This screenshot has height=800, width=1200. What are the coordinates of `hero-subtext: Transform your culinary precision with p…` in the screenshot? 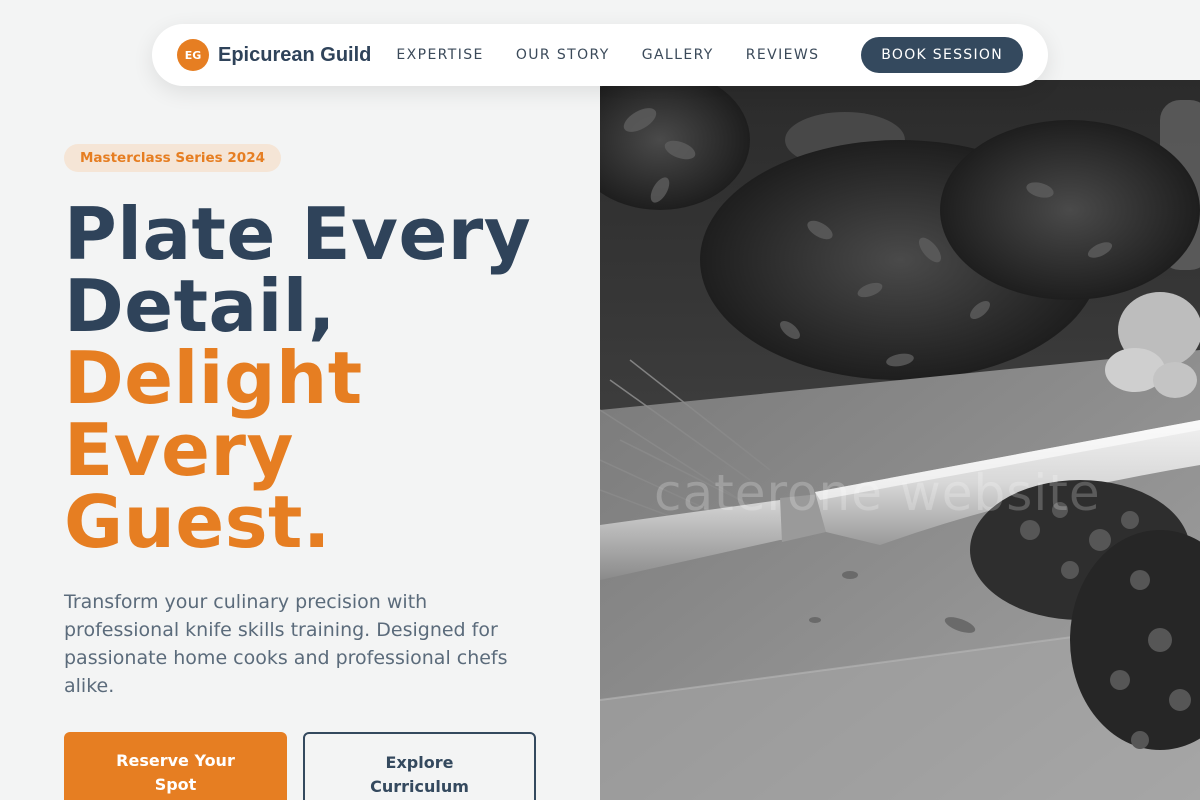 It's located at (286, 644).